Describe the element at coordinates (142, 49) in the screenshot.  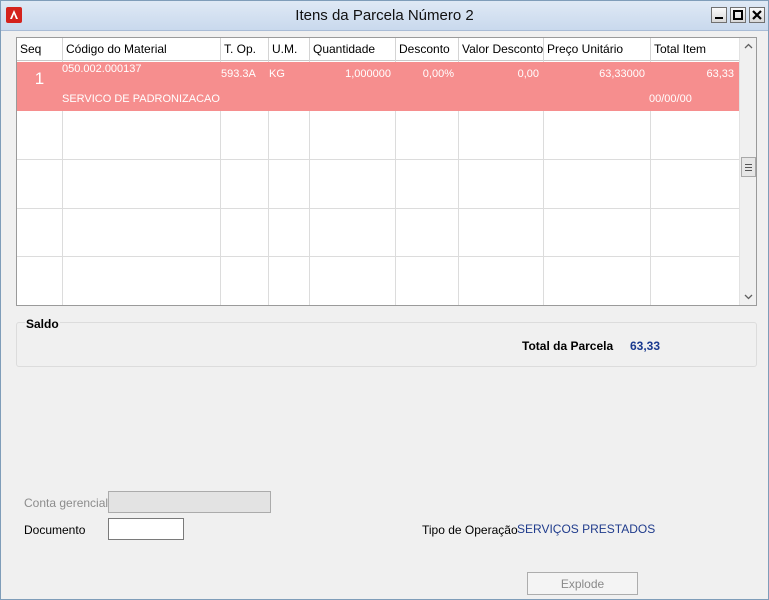
I see `column-header-codigo: Código do Material` at that location.